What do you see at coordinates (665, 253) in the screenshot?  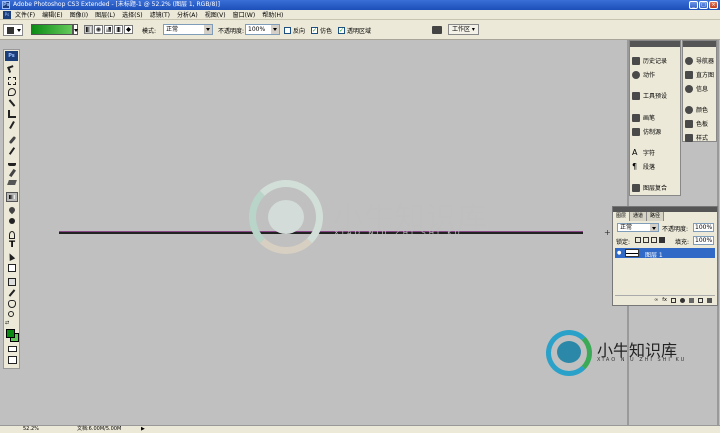 I see `layer-row: ● 图层 1` at bounding box center [665, 253].